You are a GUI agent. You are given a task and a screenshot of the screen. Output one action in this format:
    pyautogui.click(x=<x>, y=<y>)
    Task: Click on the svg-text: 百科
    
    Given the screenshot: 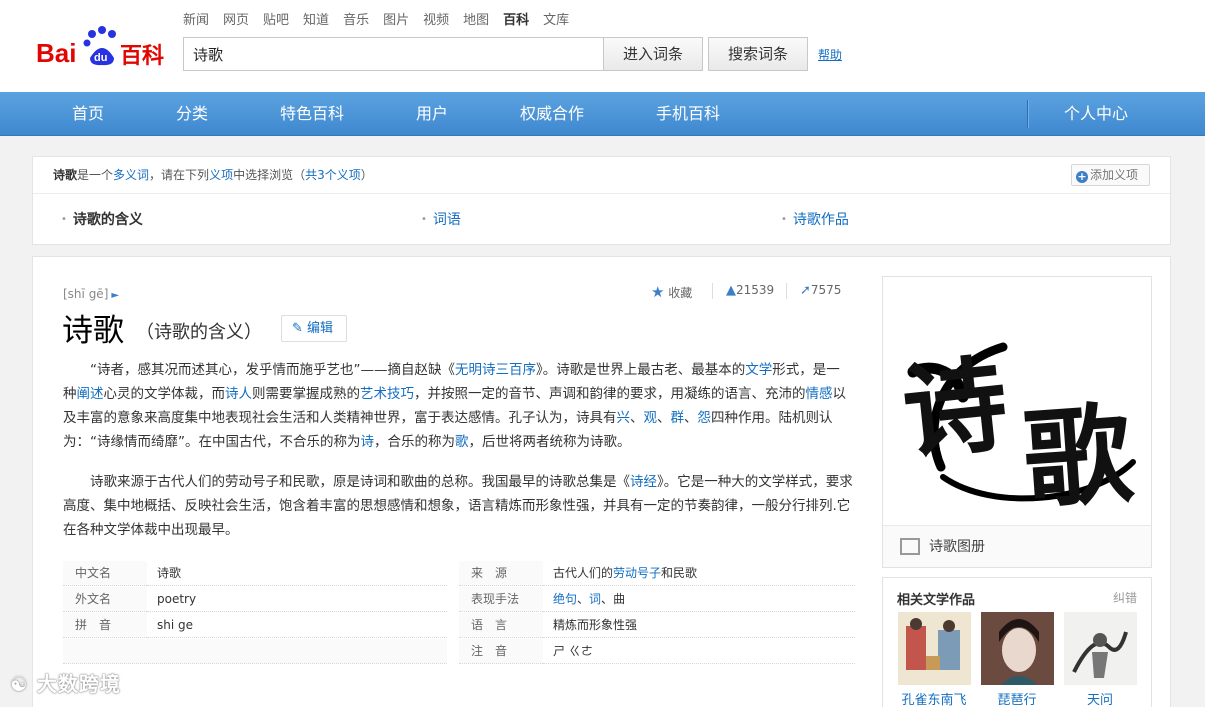 What is the action you would take?
    pyautogui.click(x=142, y=56)
    